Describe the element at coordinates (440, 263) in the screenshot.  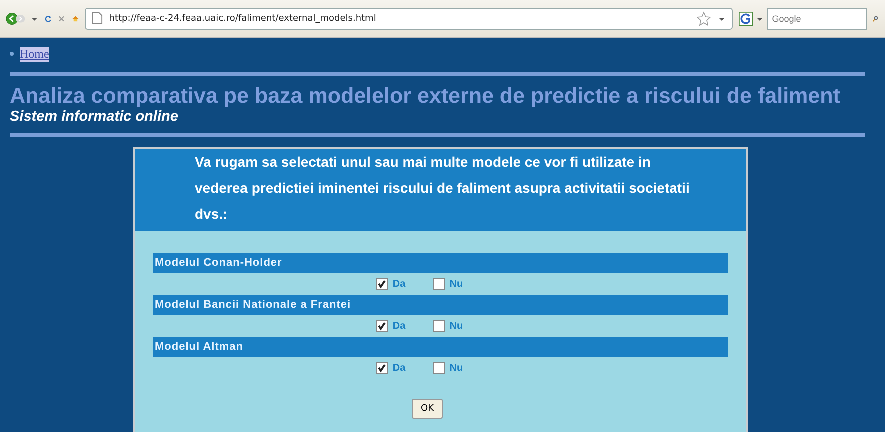
I see `model-heading: Modelul Conan-Holder` at that location.